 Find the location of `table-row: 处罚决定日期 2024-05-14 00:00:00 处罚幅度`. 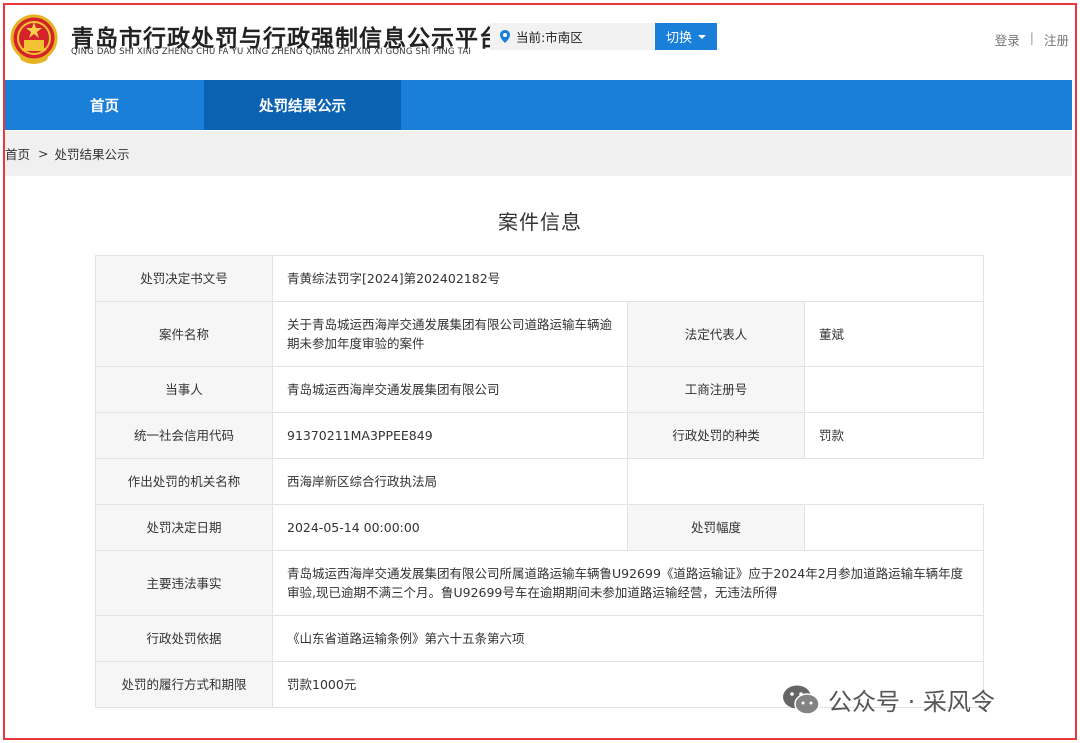

table-row: 处罚决定日期 2024-05-14 00:00:00 处罚幅度 is located at coordinates (539, 527).